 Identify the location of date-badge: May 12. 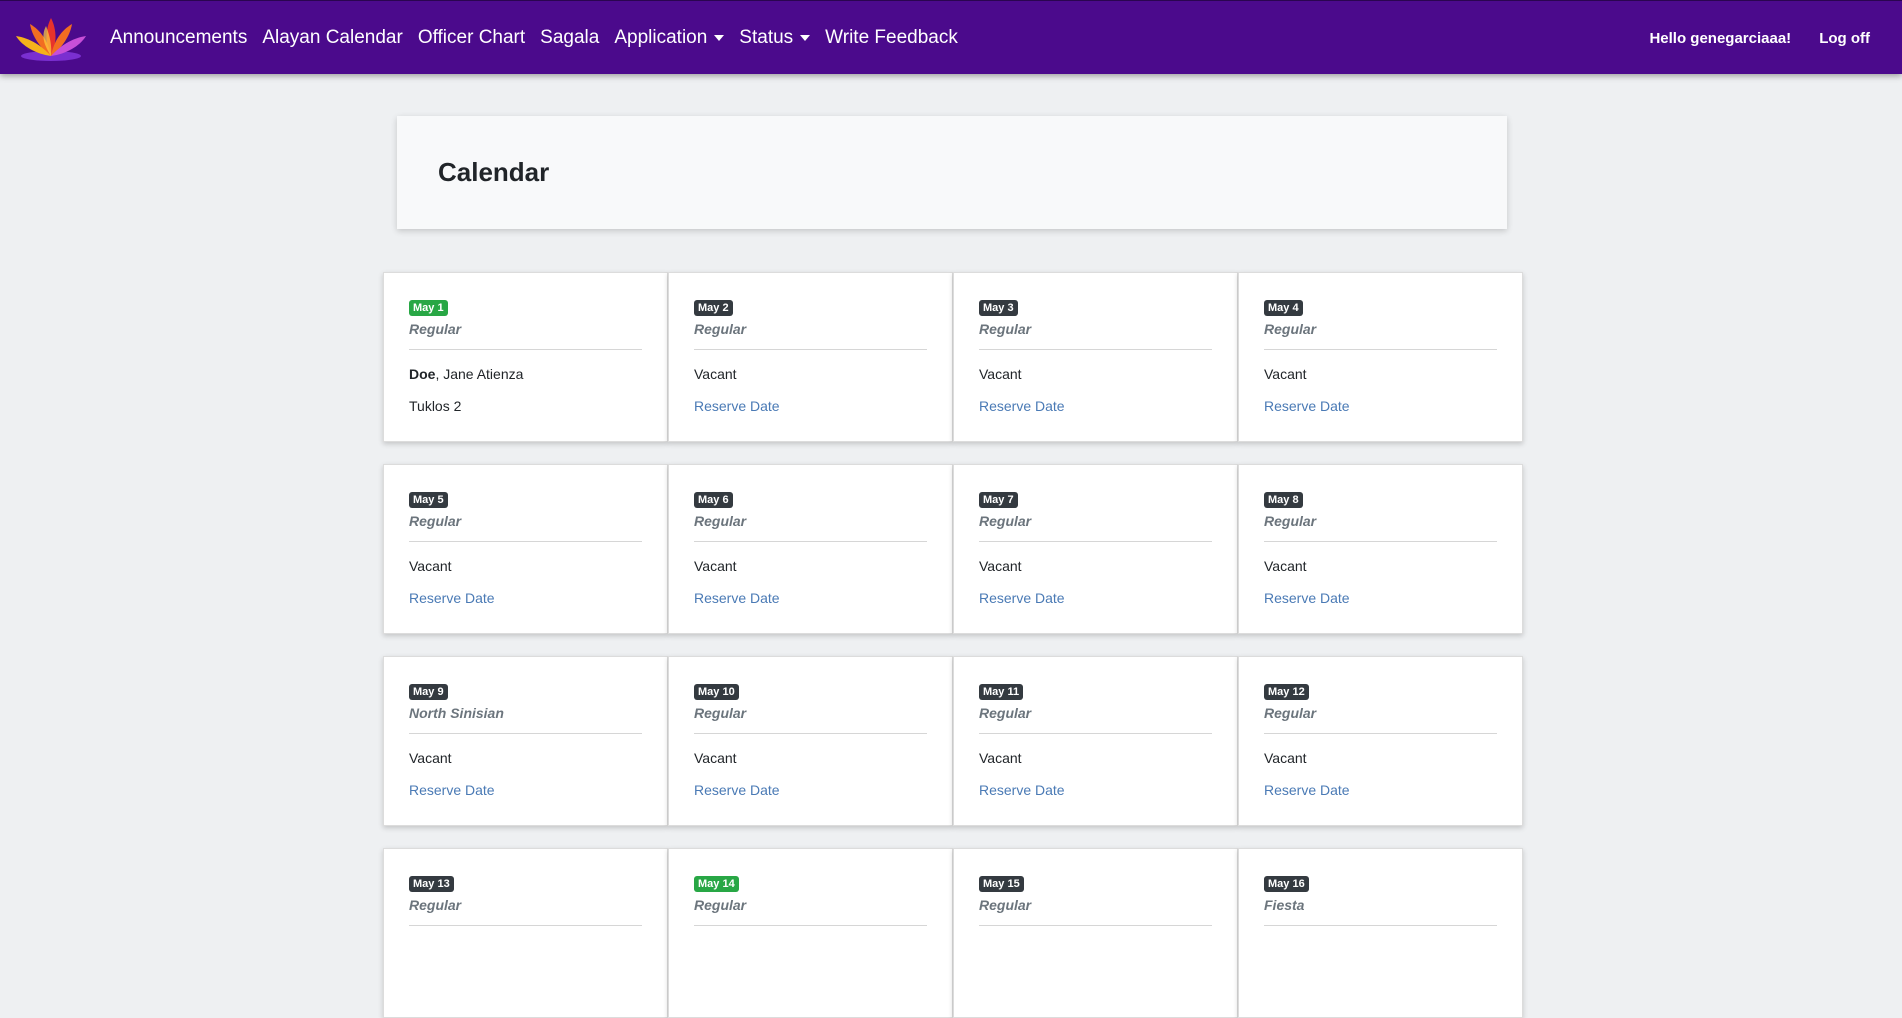
(1286, 692).